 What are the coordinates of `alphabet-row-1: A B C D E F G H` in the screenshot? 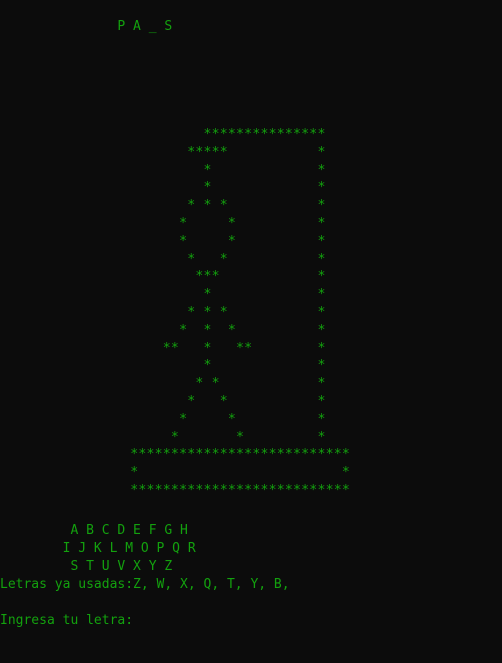 It's located at (94, 530).